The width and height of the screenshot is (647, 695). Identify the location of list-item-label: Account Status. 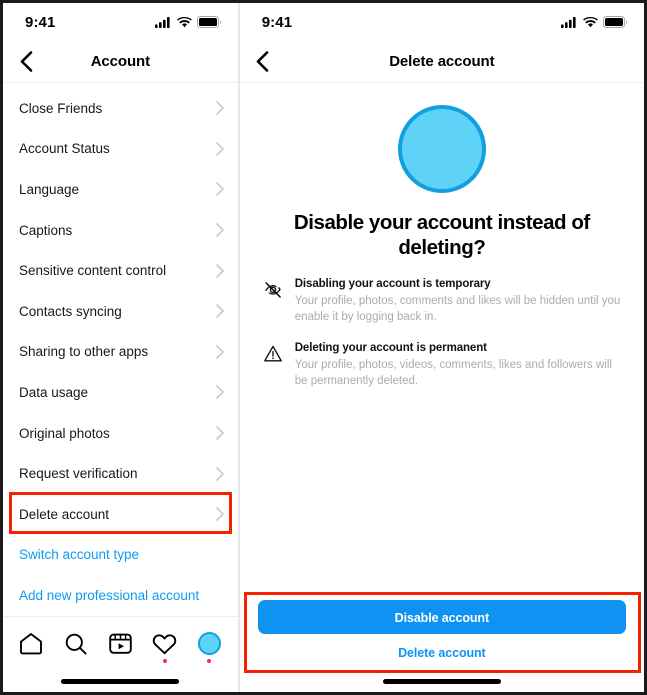
(64, 149).